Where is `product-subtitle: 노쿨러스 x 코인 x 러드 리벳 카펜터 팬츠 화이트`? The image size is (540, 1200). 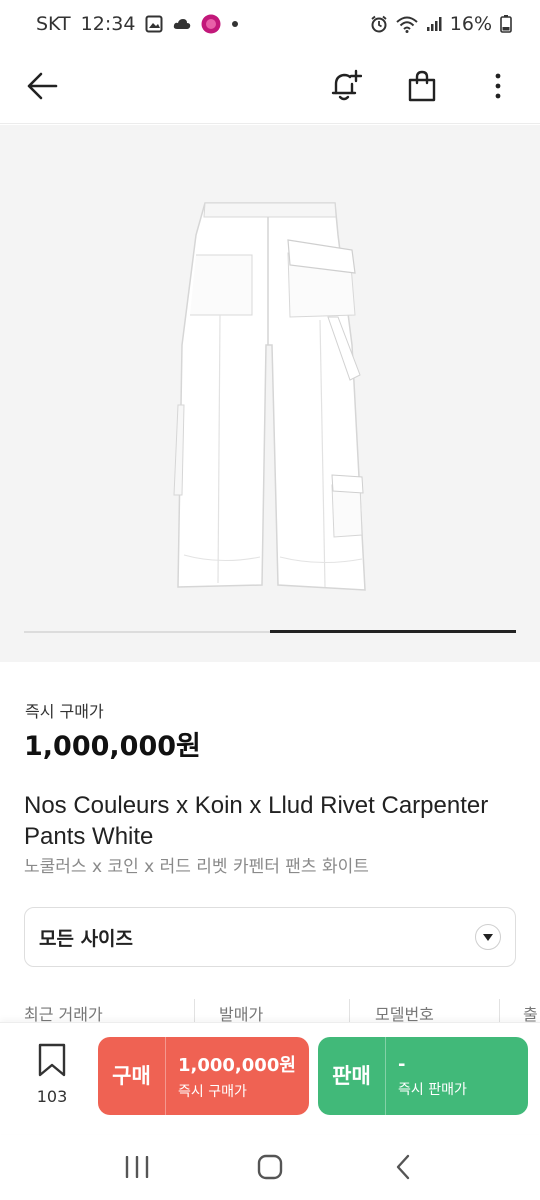 product-subtitle: 노쿨러스 x 코인 x 러드 리벳 카펜터 팬츠 화이트 is located at coordinates (196, 867).